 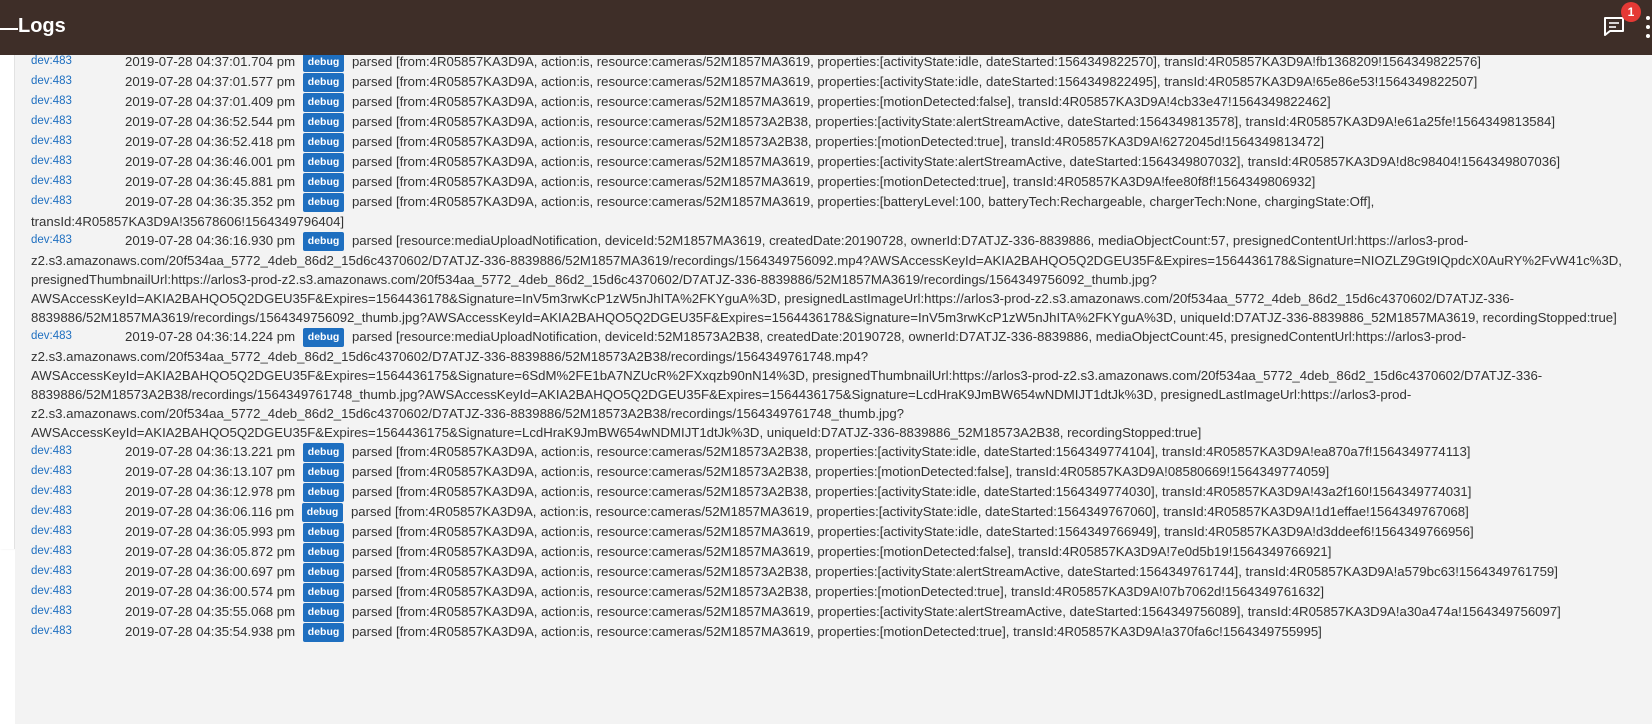 What do you see at coordinates (1648, 27) in the screenshot?
I see `more-options-icon` at bounding box center [1648, 27].